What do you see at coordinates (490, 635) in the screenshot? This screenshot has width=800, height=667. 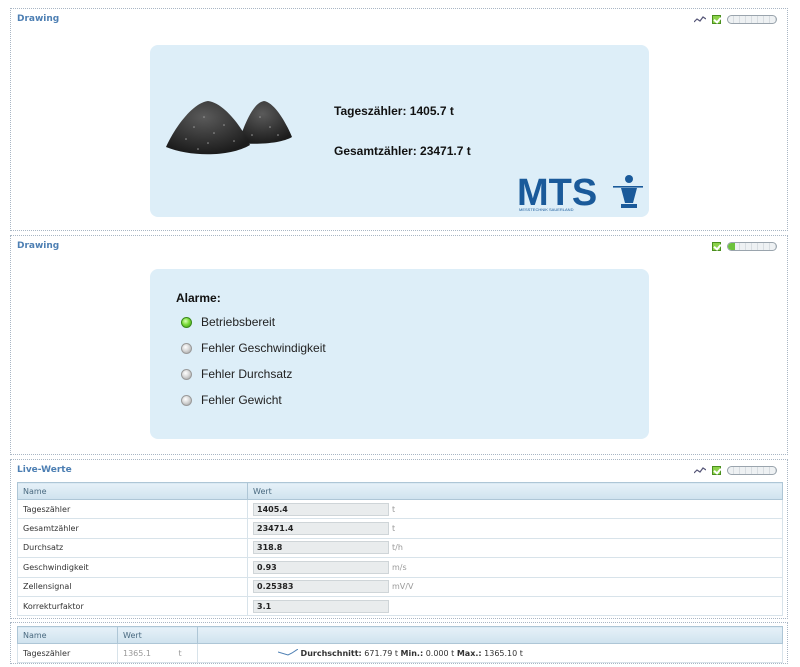 I see `column-header-blank` at bounding box center [490, 635].